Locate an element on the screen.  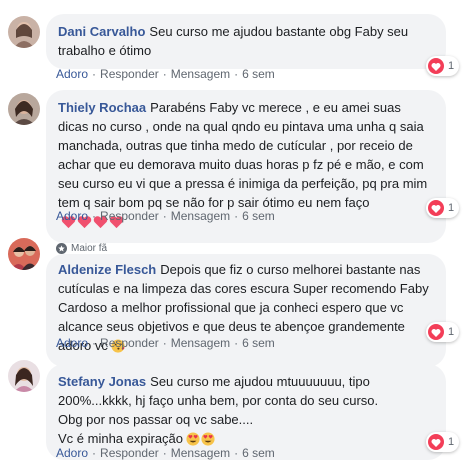
top-fan-badge: Maior fã is located at coordinates (81, 248).